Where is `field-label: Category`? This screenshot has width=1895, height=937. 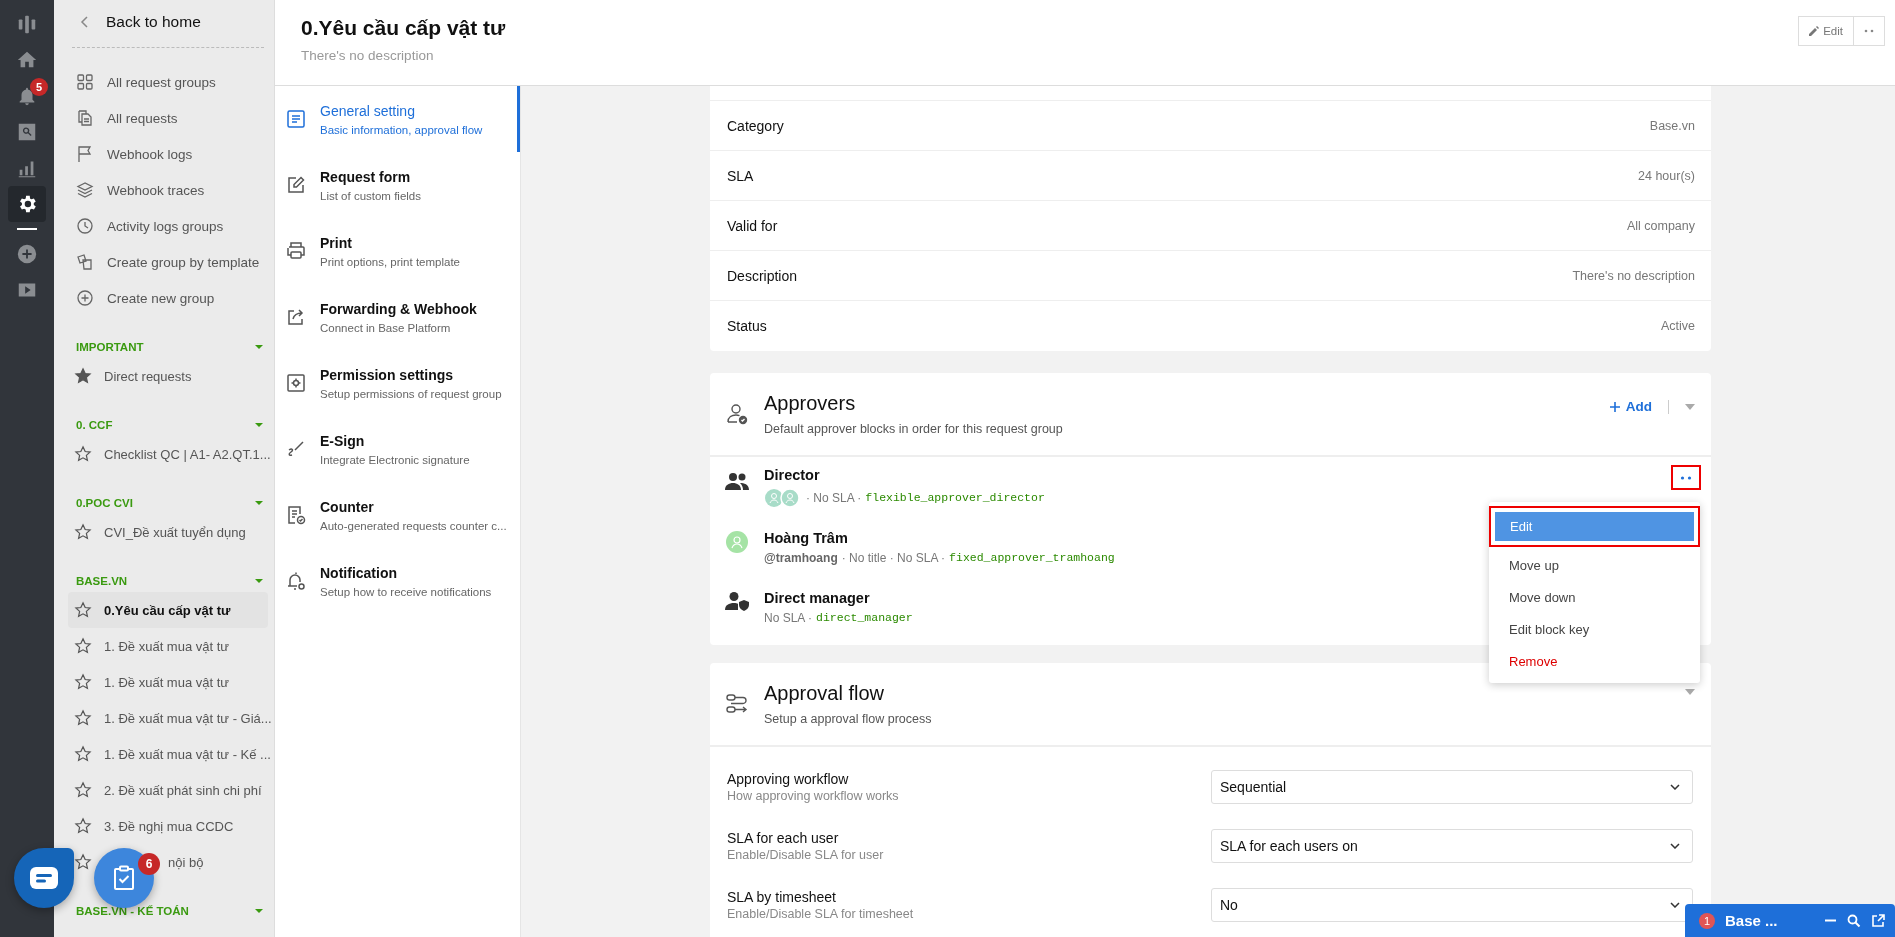
field-label: Category is located at coordinates (755, 125).